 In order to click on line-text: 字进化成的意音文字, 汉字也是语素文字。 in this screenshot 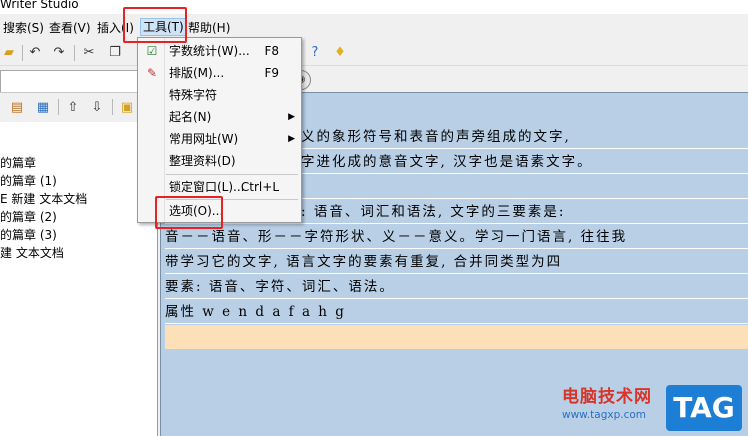, I will do `click(447, 162)`.